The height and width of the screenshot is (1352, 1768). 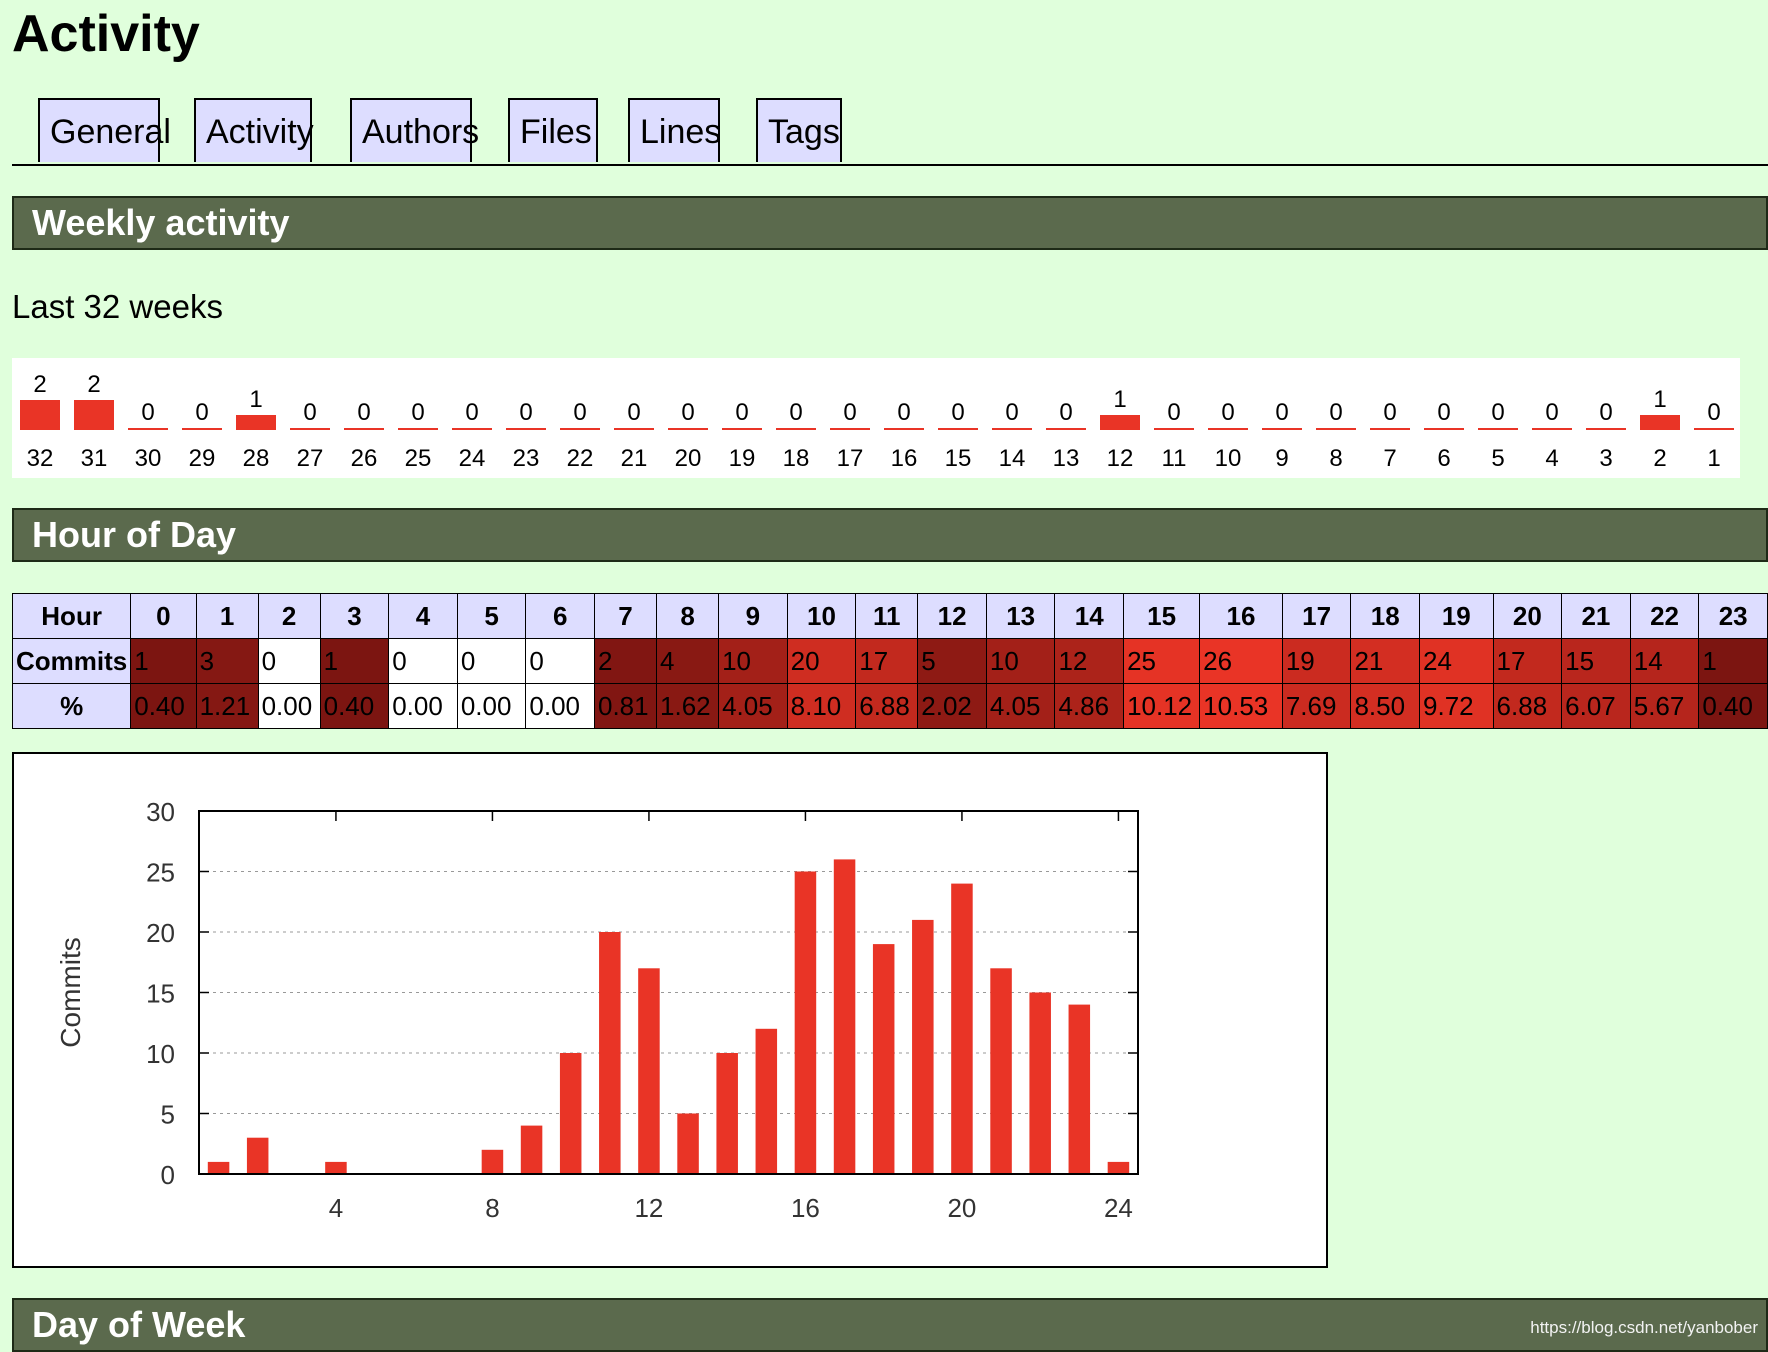 What do you see at coordinates (1659, 399) in the screenshot?
I see `weekly-bar-value: 1` at bounding box center [1659, 399].